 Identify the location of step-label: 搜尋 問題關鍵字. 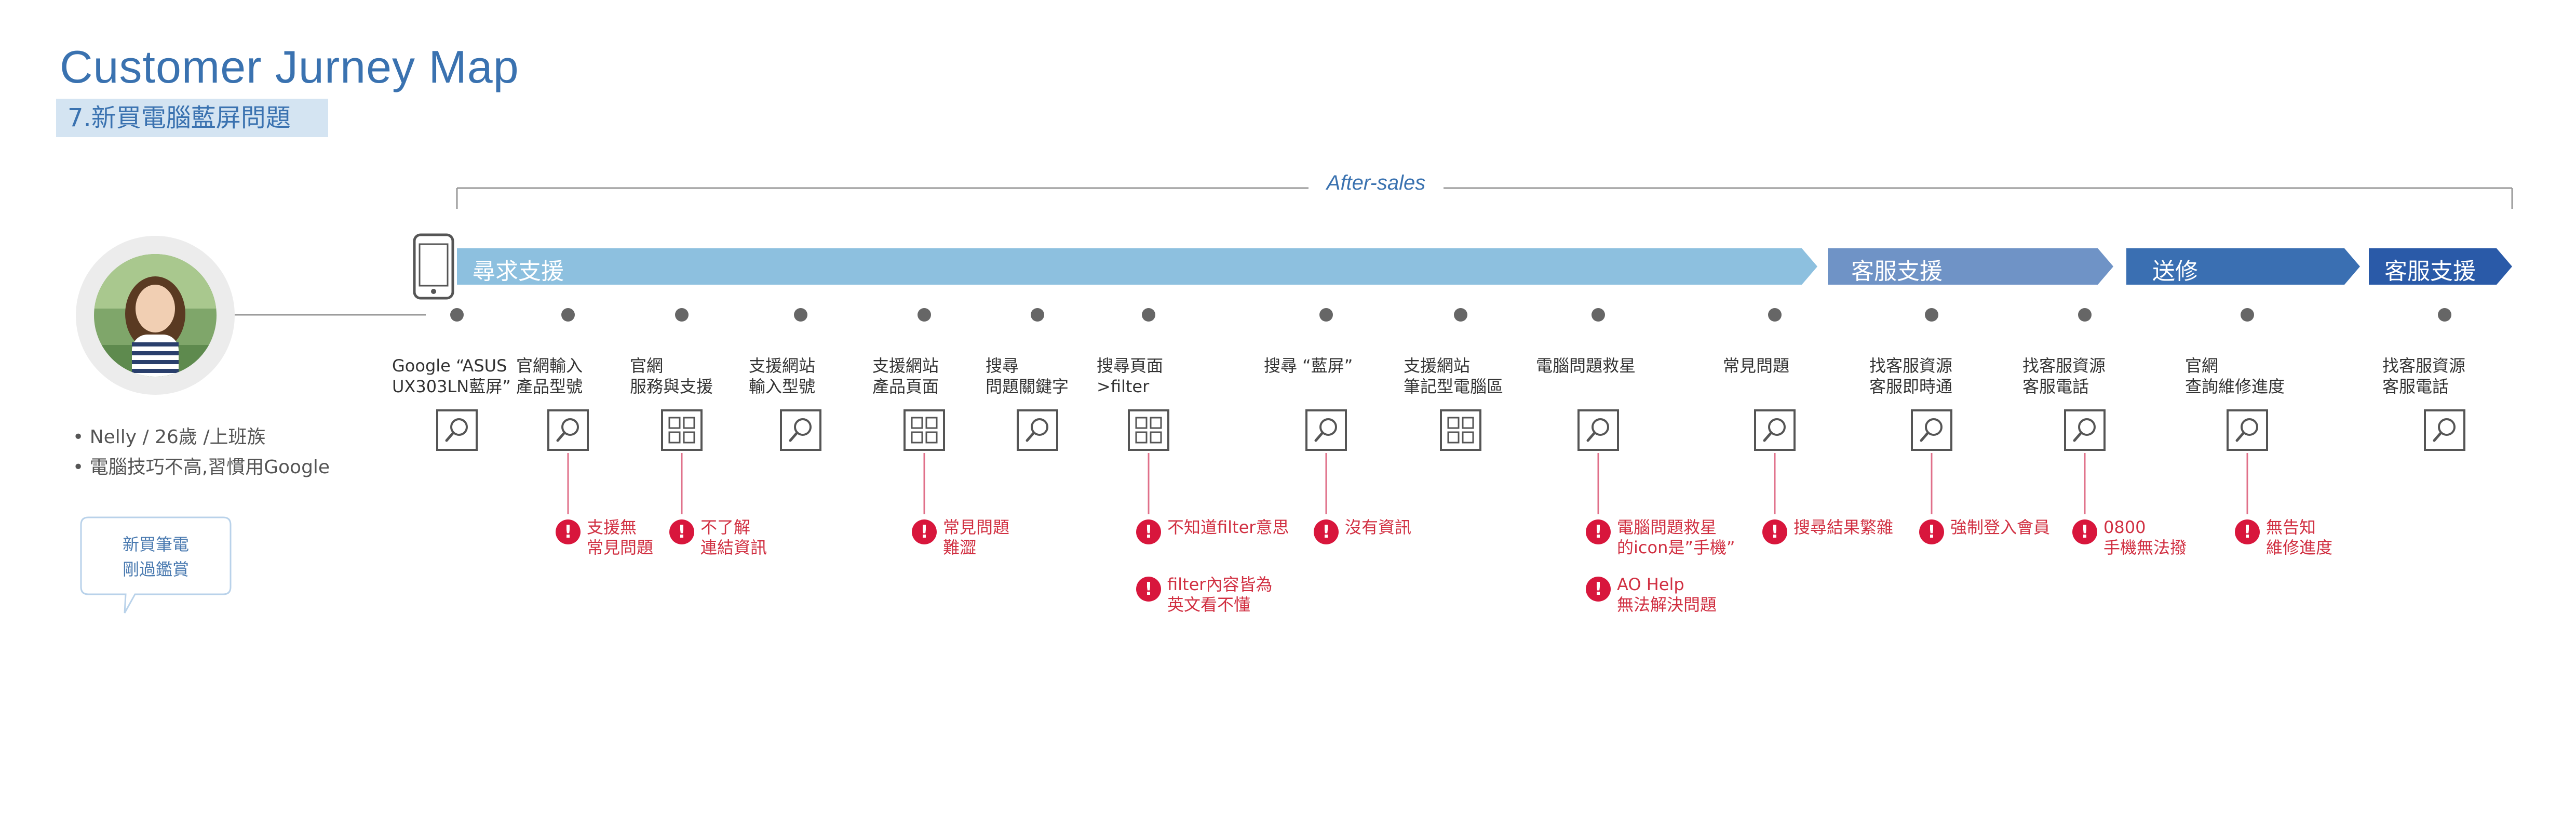
(1027, 376).